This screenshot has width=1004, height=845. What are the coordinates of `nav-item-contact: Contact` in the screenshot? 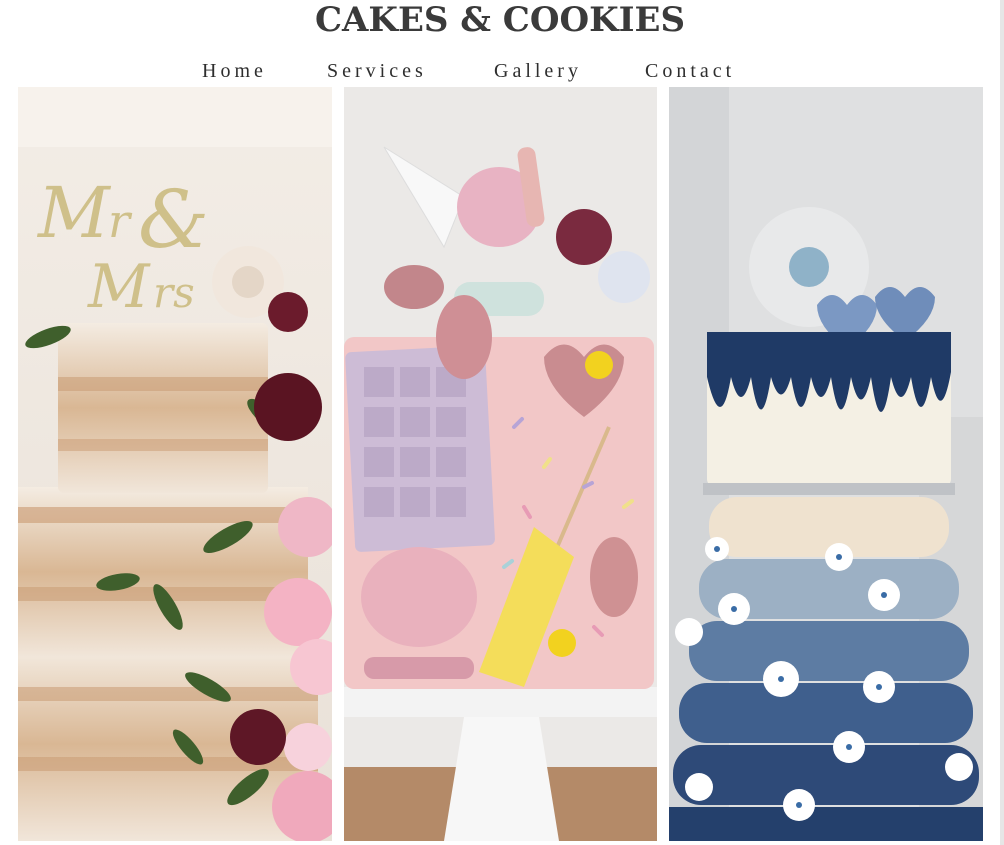 It's located at (690, 71).